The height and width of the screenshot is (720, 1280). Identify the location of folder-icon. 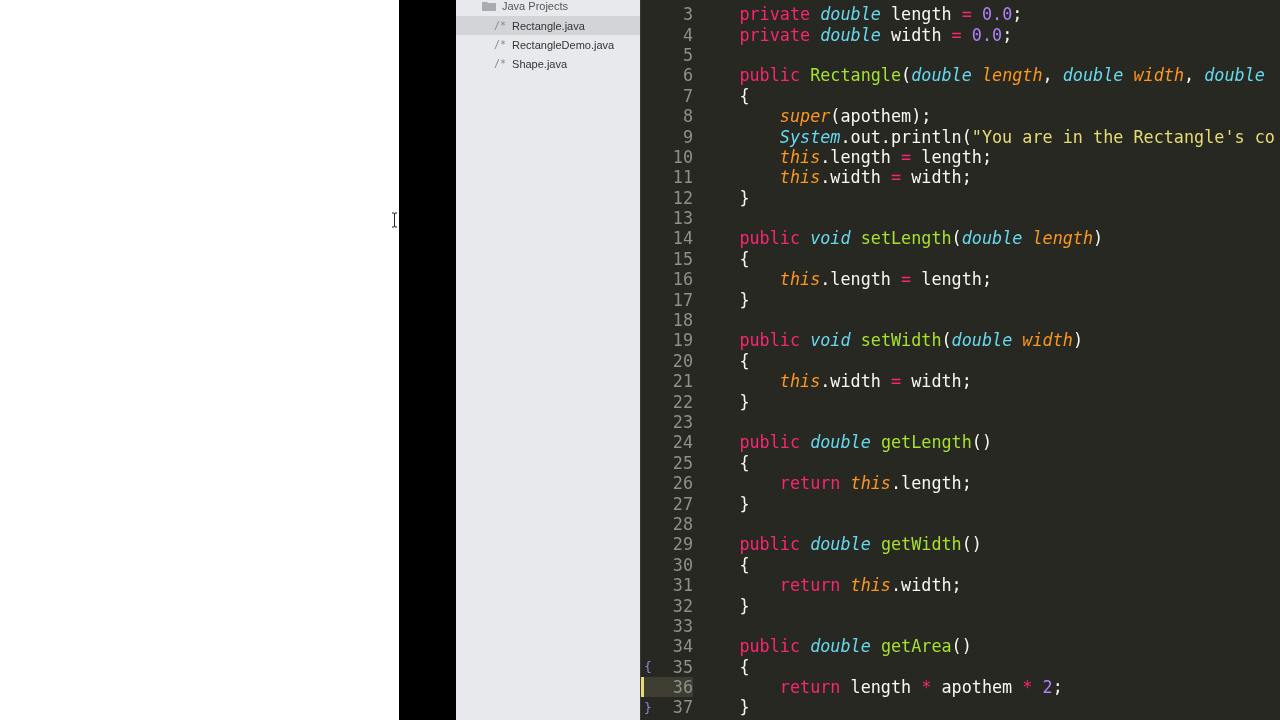
(489, 6).